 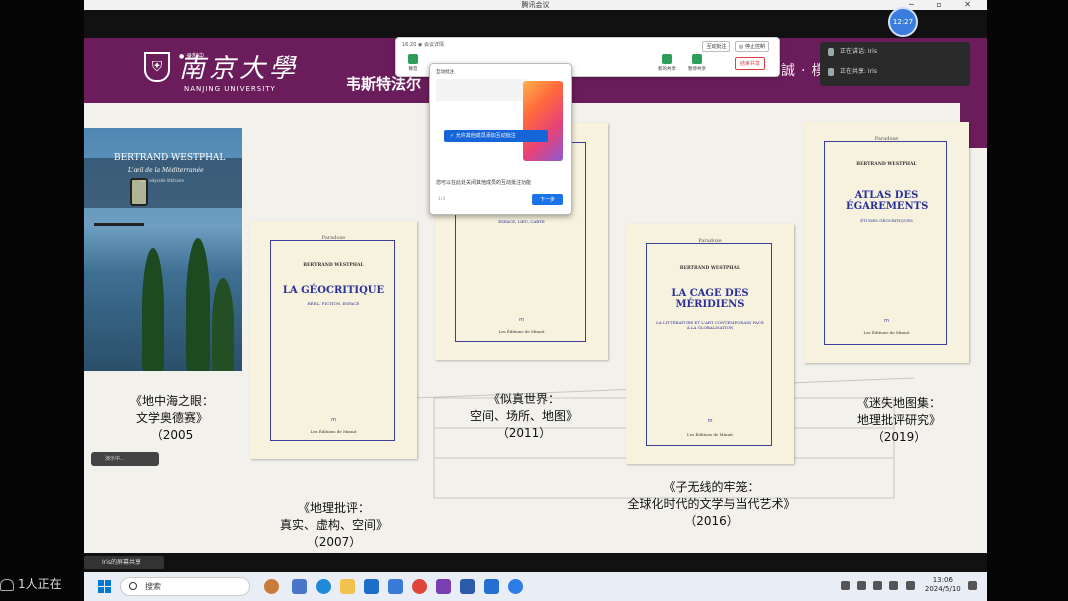 What do you see at coordinates (858, 51) in the screenshot?
I see `speaker-label: 正在讲话: Iris` at bounding box center [858, 51].